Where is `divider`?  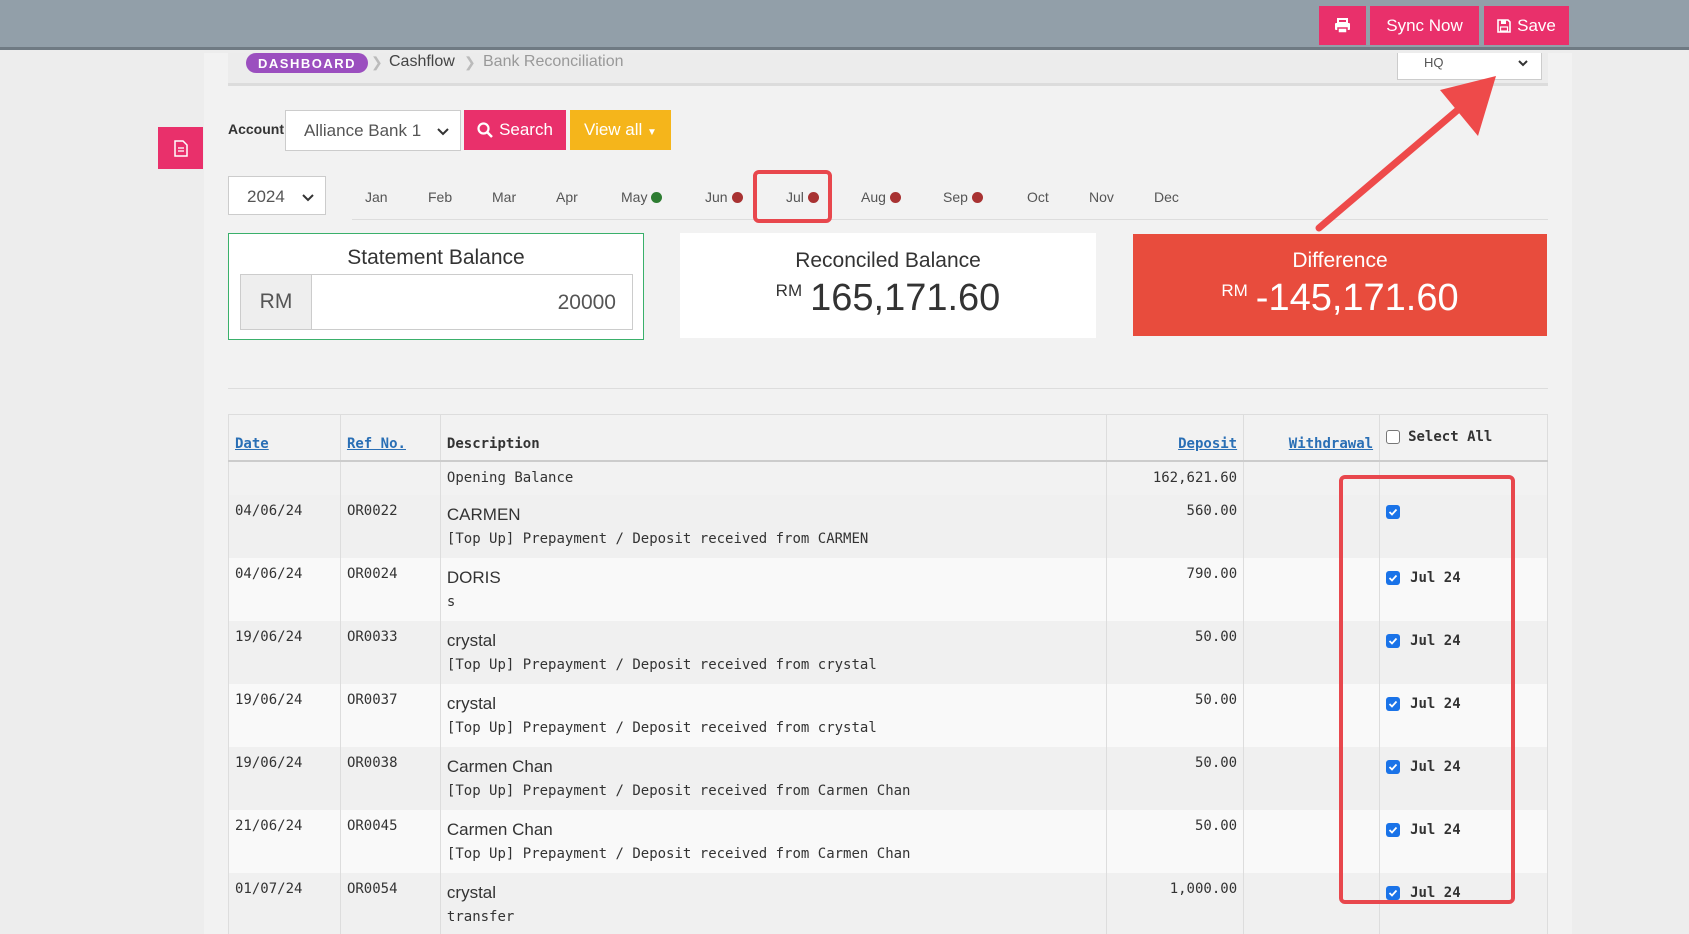
divider is located at coordinates (888, 388).